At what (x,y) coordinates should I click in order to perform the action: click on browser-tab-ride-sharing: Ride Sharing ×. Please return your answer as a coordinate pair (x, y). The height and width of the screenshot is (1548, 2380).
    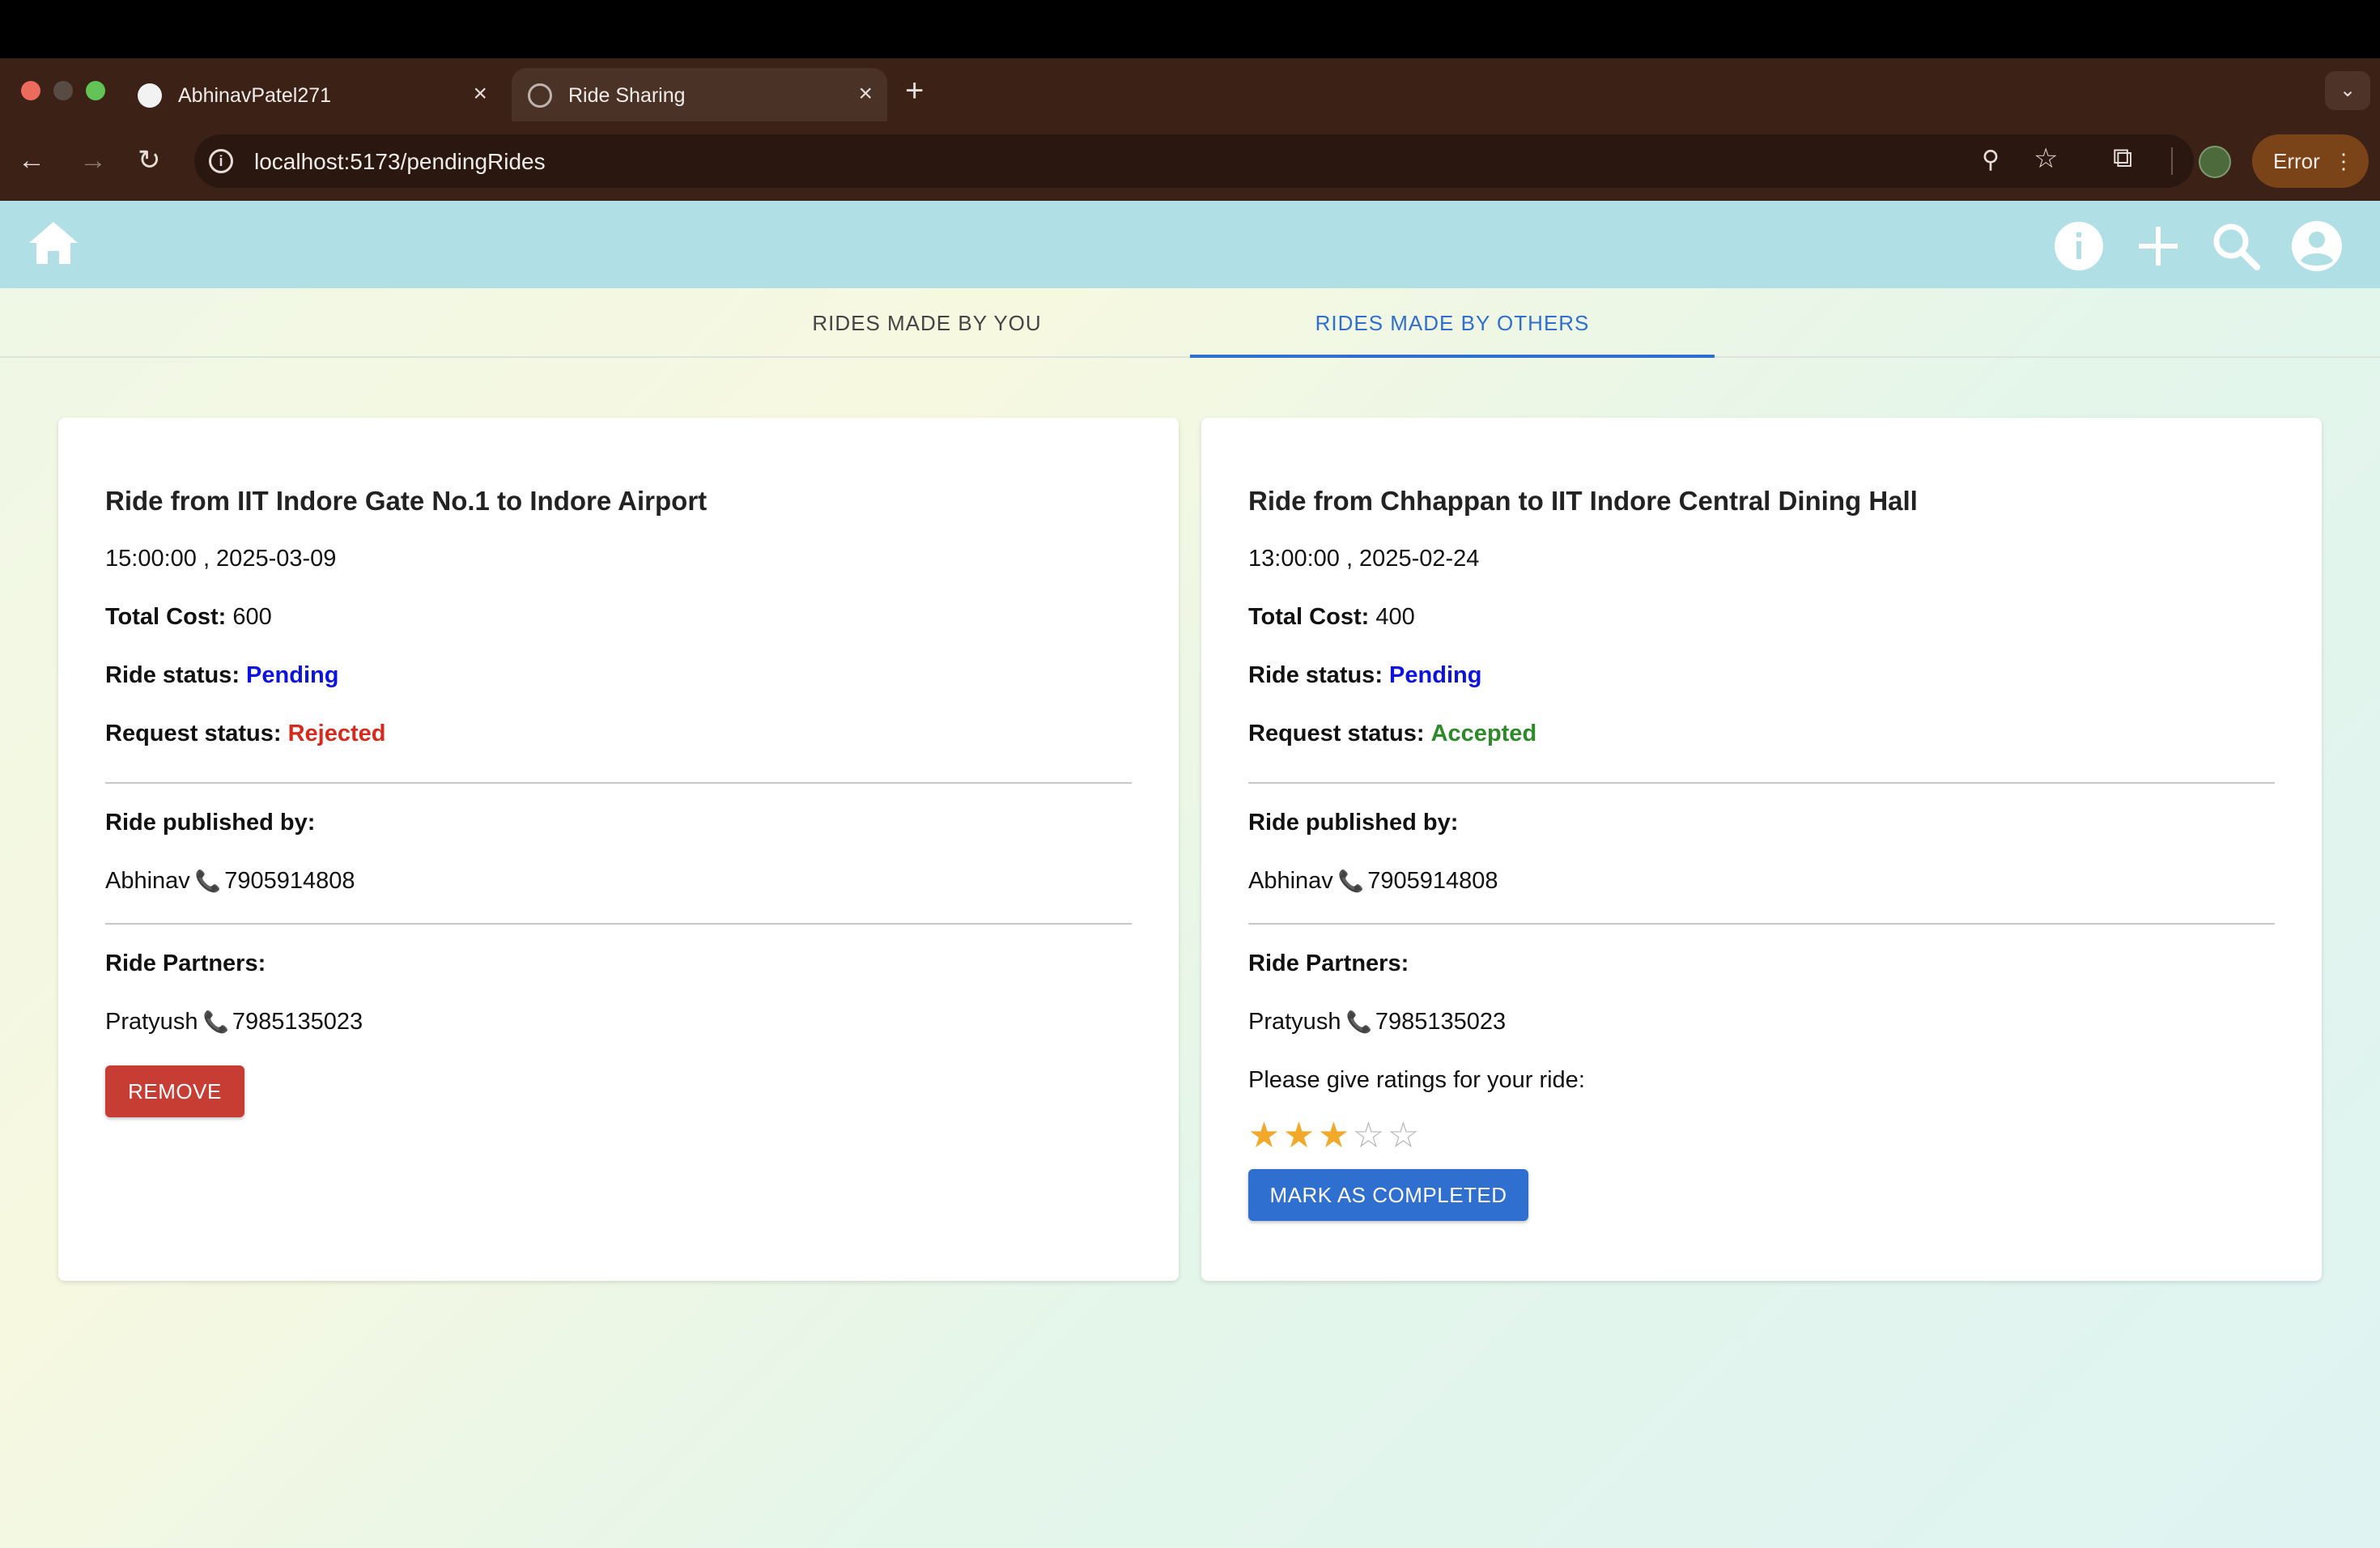
    Looking at the image, I should click on (699, 95).